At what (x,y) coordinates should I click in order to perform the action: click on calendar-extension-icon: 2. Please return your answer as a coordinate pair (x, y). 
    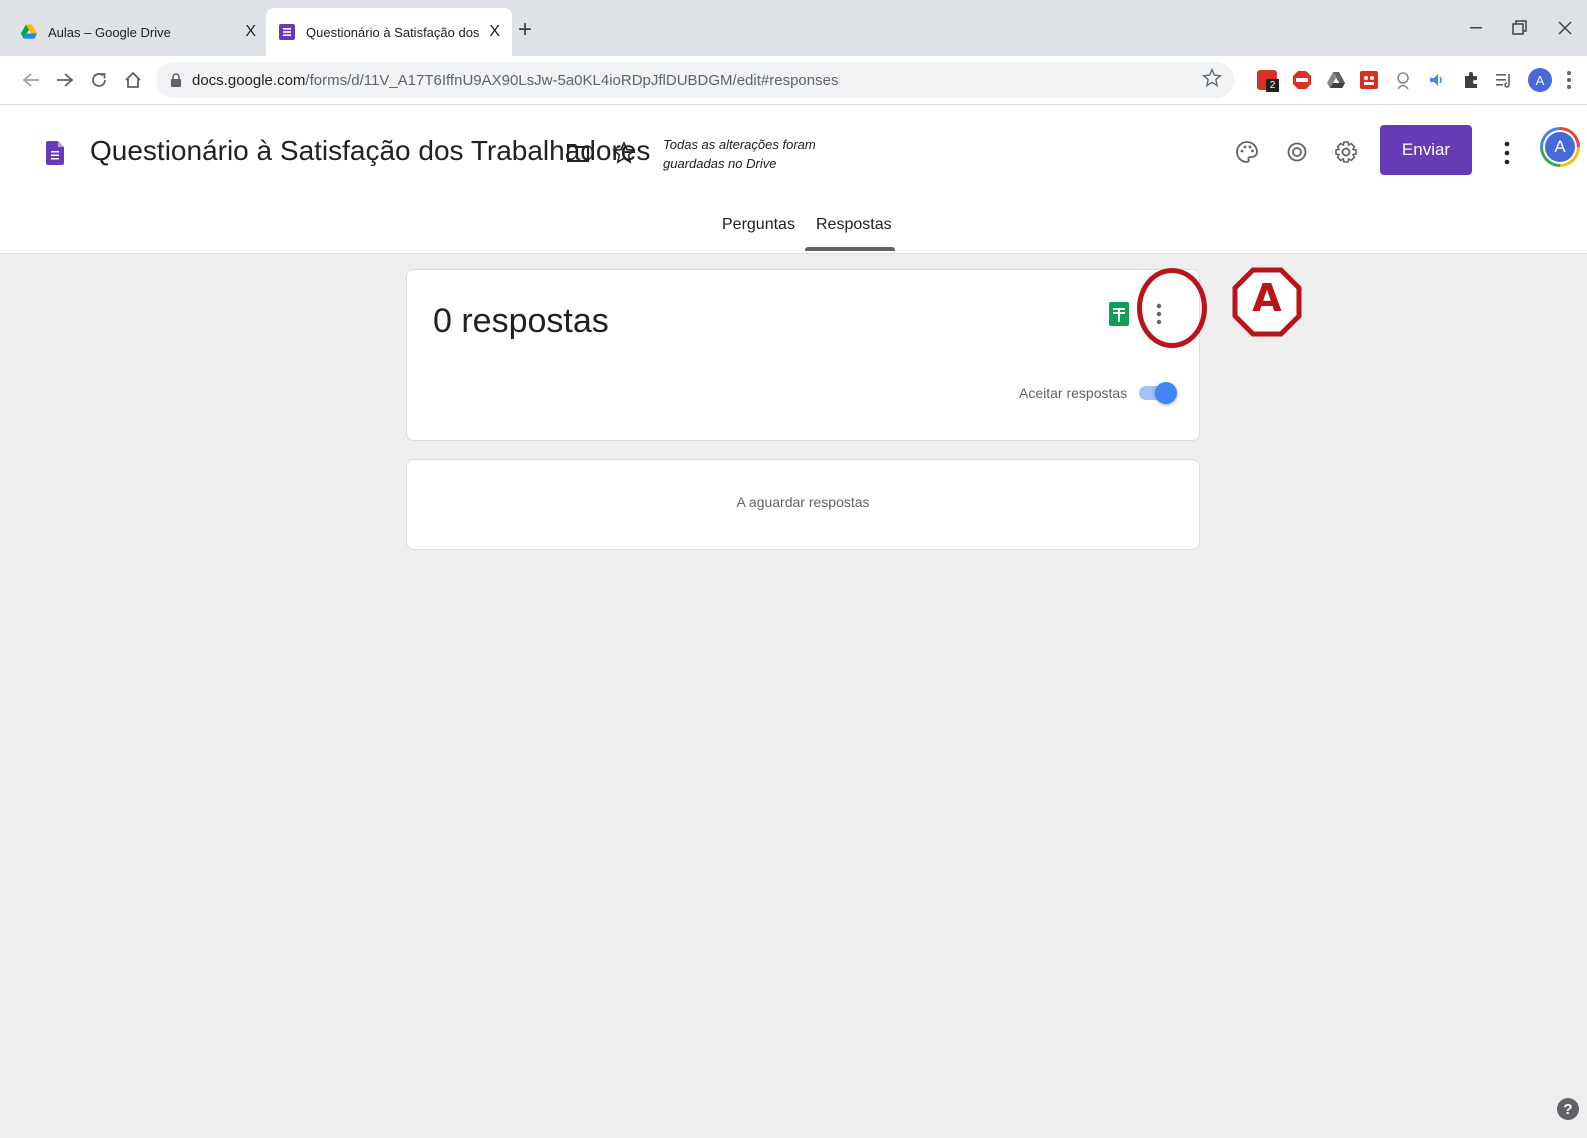
    Looking at the image, I should click on (1268, 81).